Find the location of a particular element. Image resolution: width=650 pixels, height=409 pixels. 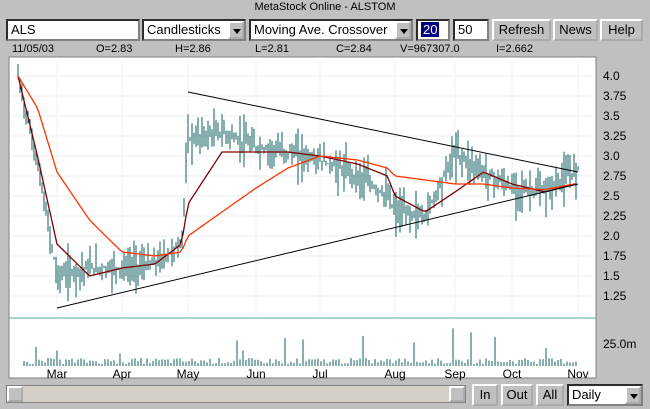

y-tick-label: 3.5 is located at coordinates (611, 116).